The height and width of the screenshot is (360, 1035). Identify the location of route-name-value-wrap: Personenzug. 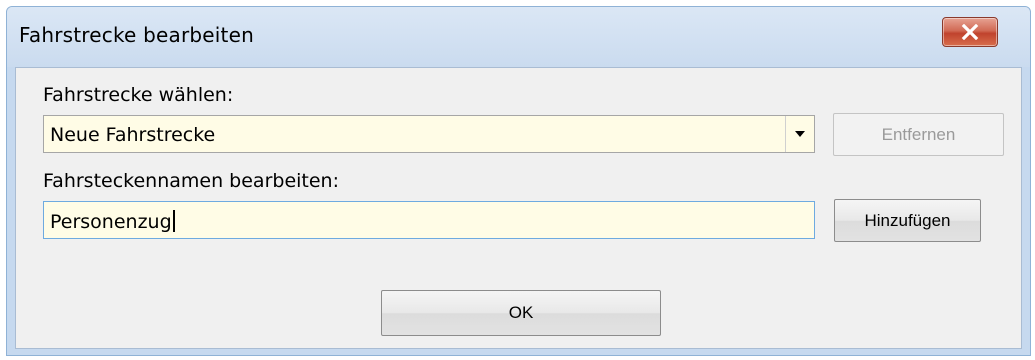
(112, 221).